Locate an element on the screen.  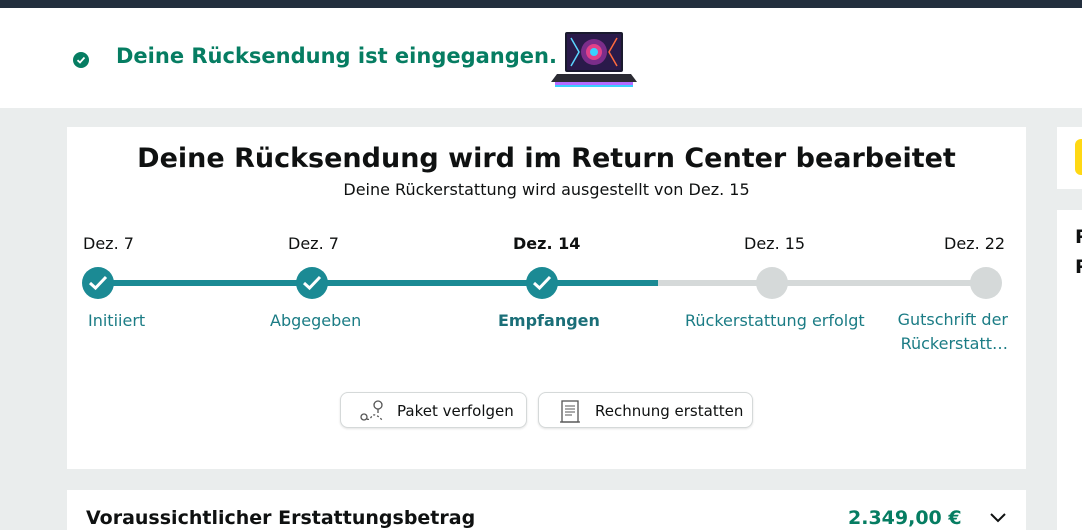
step-label-initiated: Initiiert is located at coordinates (117, 320).